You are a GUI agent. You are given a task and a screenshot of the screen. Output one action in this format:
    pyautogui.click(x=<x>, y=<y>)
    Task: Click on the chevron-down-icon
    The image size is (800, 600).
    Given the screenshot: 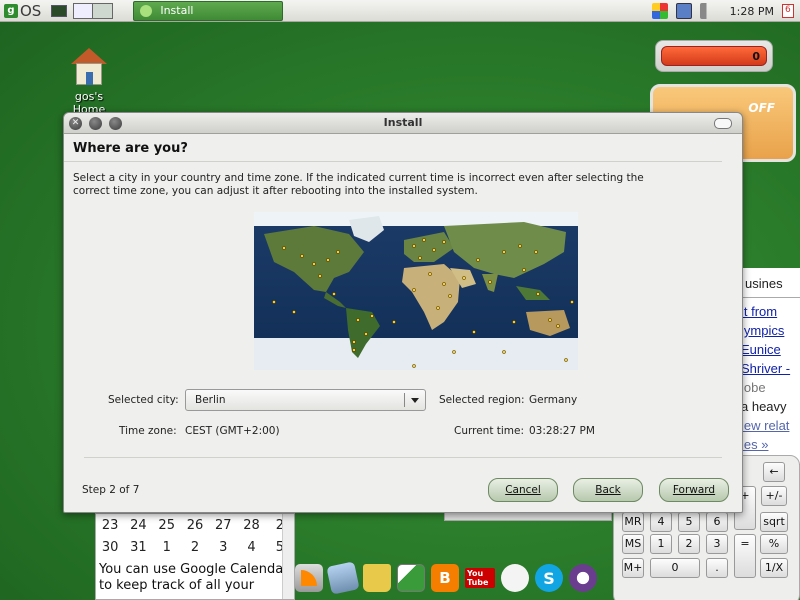 What is the action you would take?
    pyautogui.click(x=415, y=400)
    